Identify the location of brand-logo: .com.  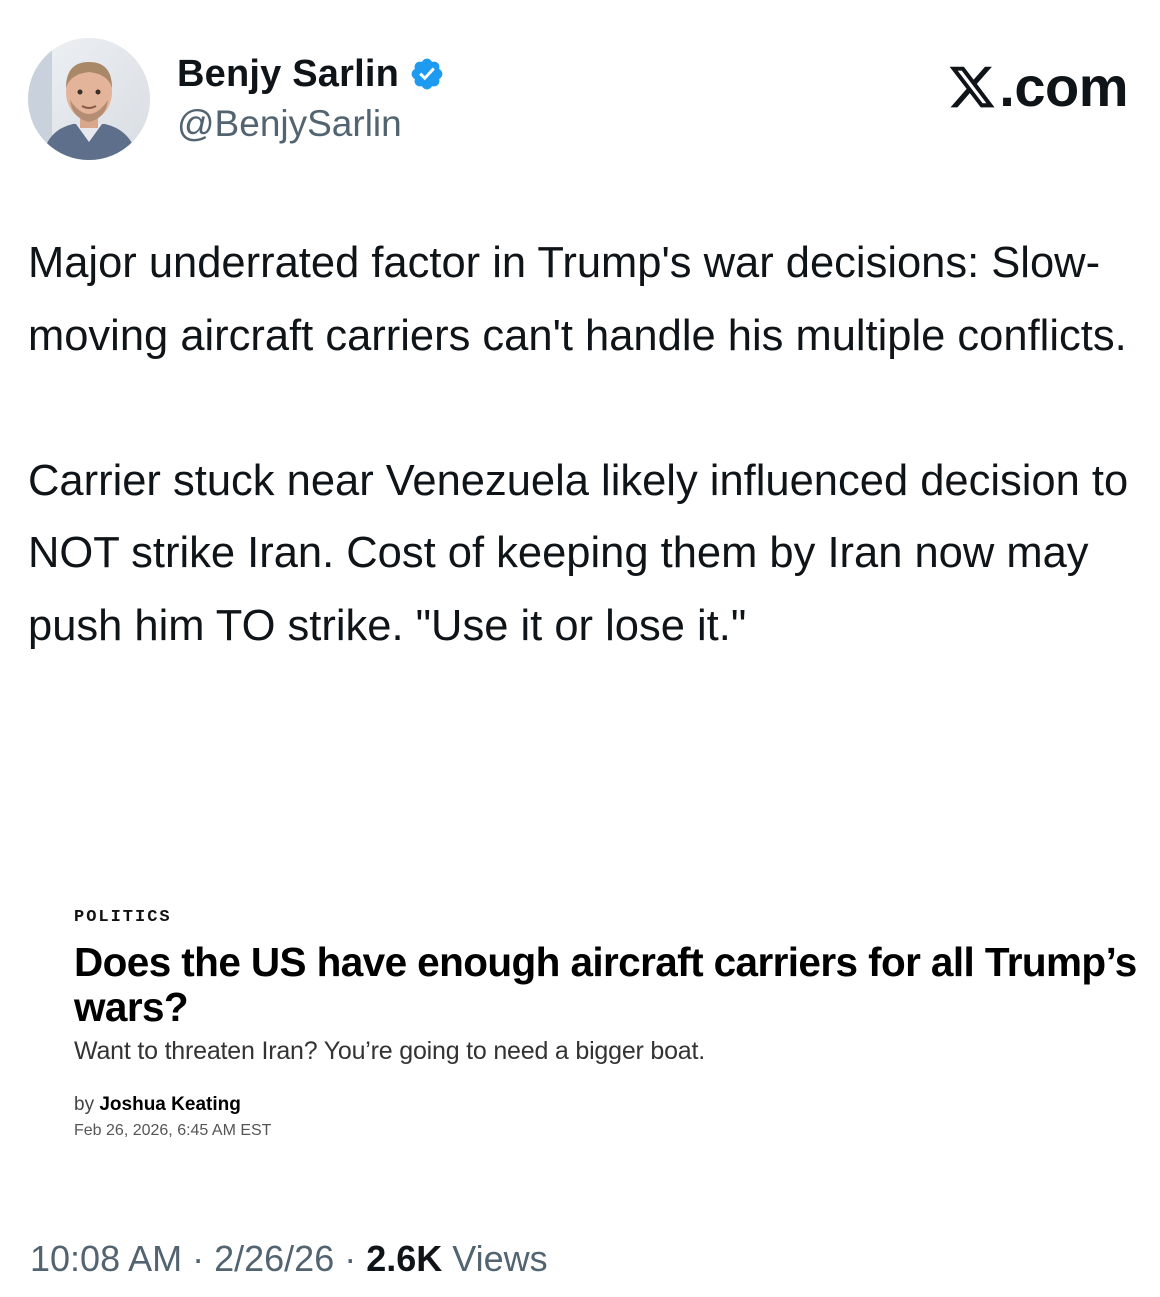
(1037, 87).